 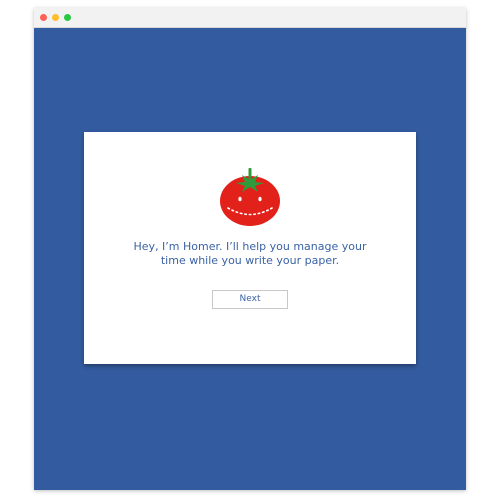 I want to click on window-titlebar, so click(x=250, y=18).